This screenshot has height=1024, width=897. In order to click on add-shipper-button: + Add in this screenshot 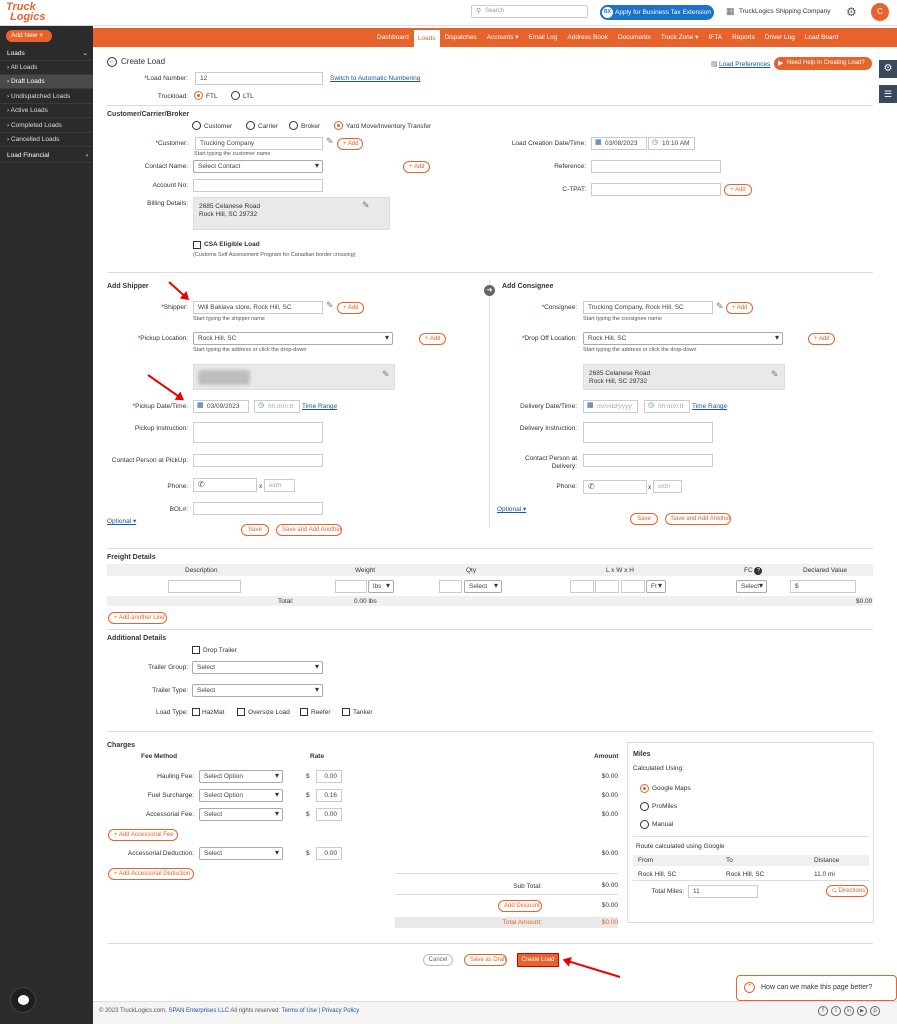, I will do `click(350, 308)`.